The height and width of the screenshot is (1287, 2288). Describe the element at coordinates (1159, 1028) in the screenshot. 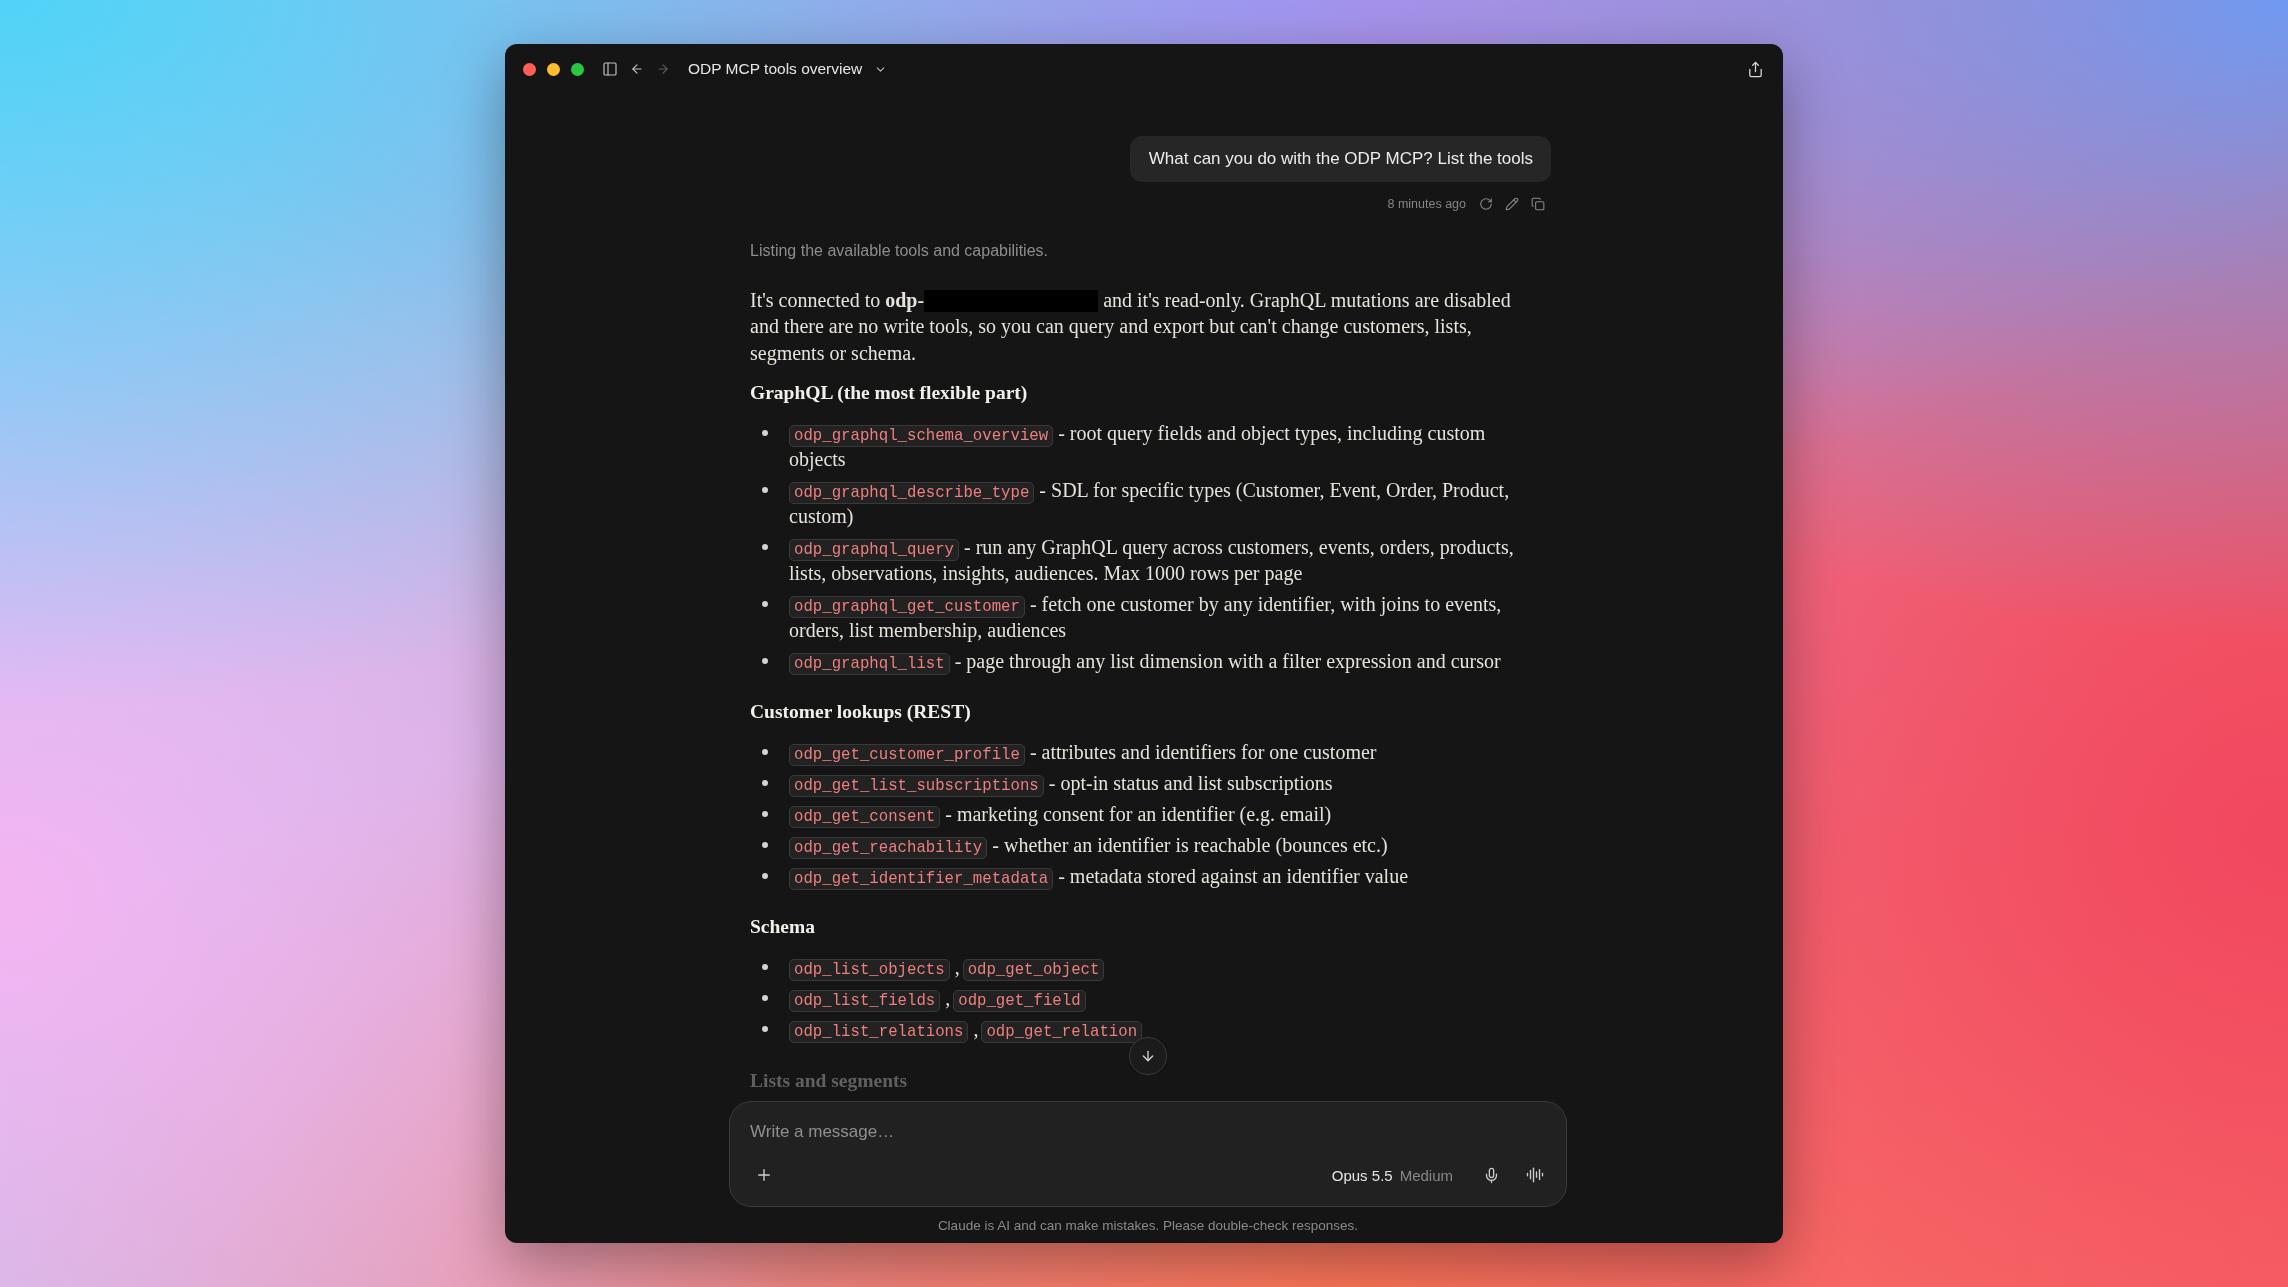

I see `list-item-text: odp_list_relations , odp_get_relation` at that location.